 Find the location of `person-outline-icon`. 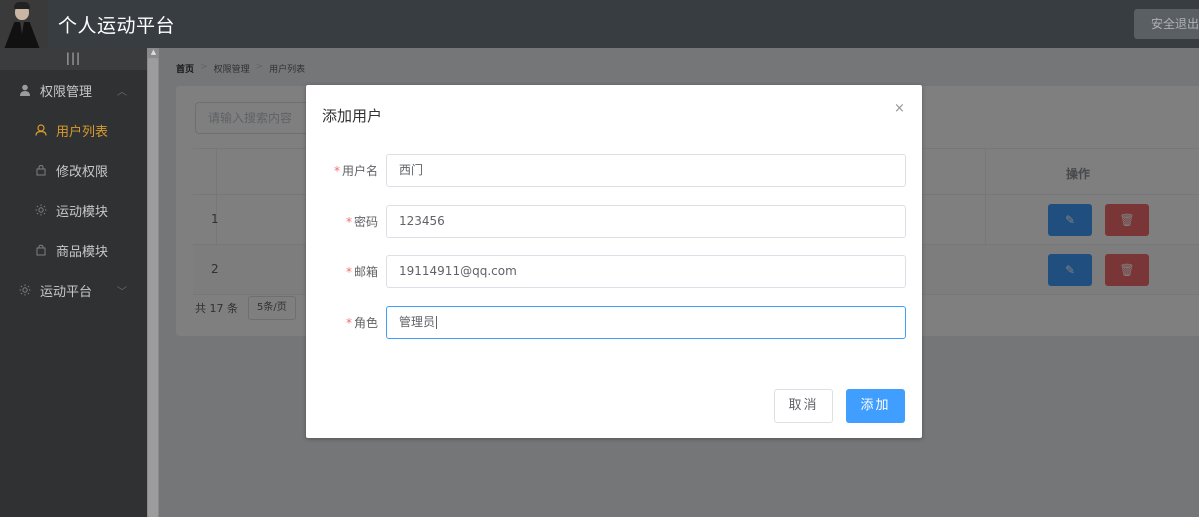

person-outline-icon is located at coordinates (41, 130).